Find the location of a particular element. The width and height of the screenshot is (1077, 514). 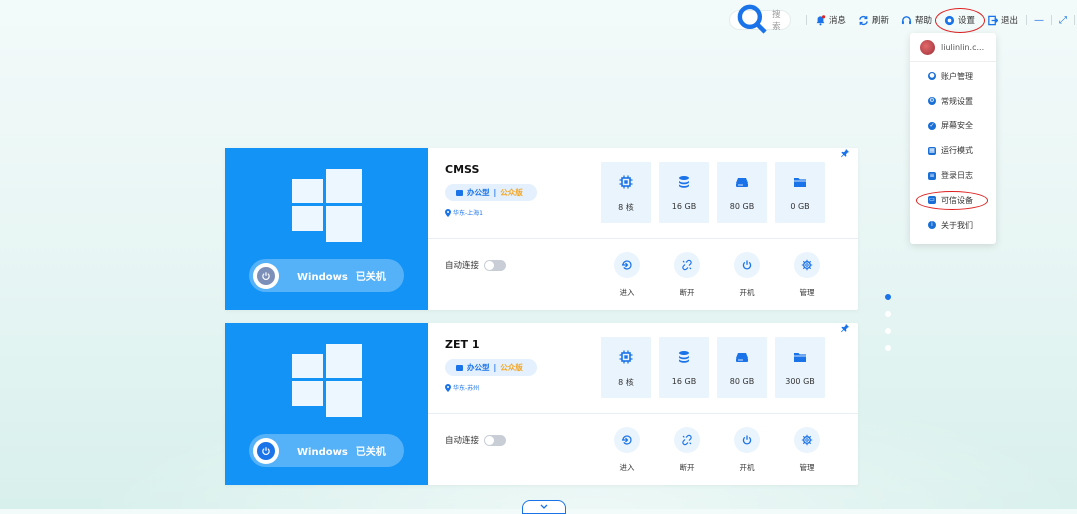

refresh-button: 刷新 is located at coordinates (873, 20).